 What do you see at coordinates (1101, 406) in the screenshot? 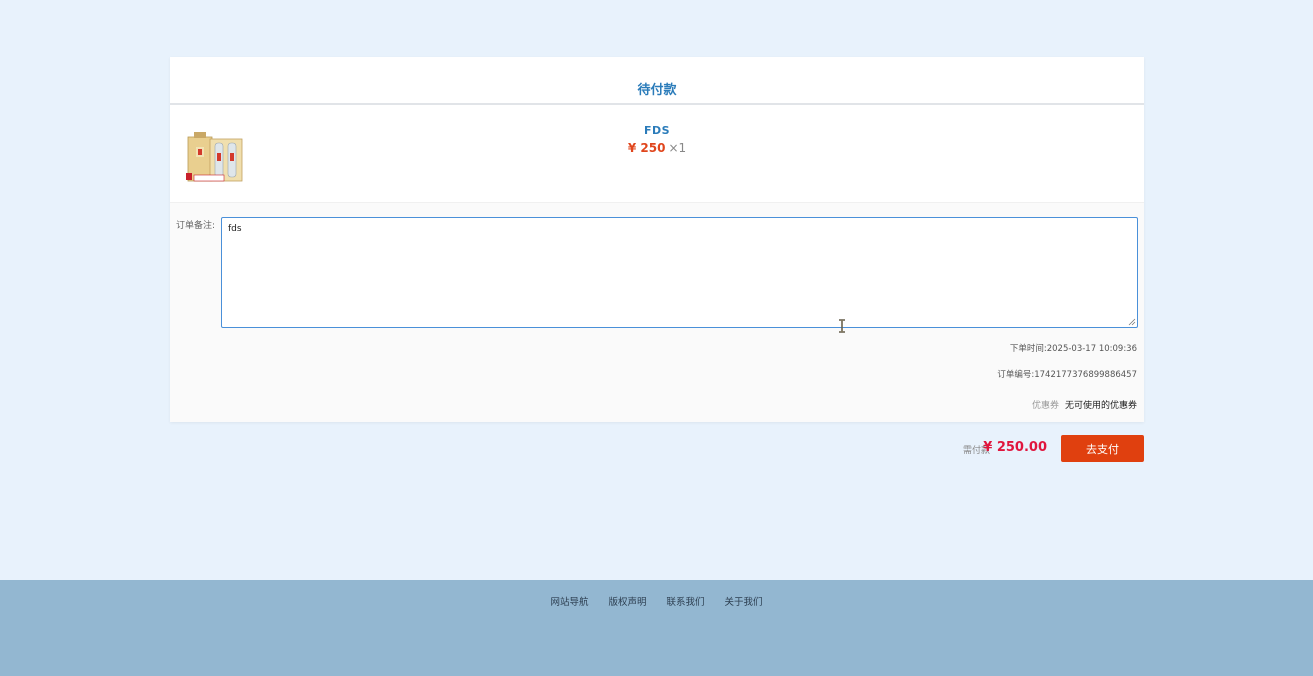
I see `coupon-value: 无可使用的优惠券` at bounding box center [1101, 406].